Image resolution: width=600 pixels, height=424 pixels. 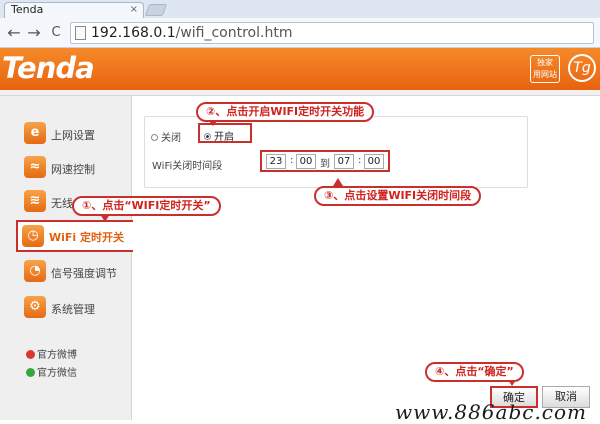 I want to click on official-wechat-link: 官方微信, so click(x=51, y=371).